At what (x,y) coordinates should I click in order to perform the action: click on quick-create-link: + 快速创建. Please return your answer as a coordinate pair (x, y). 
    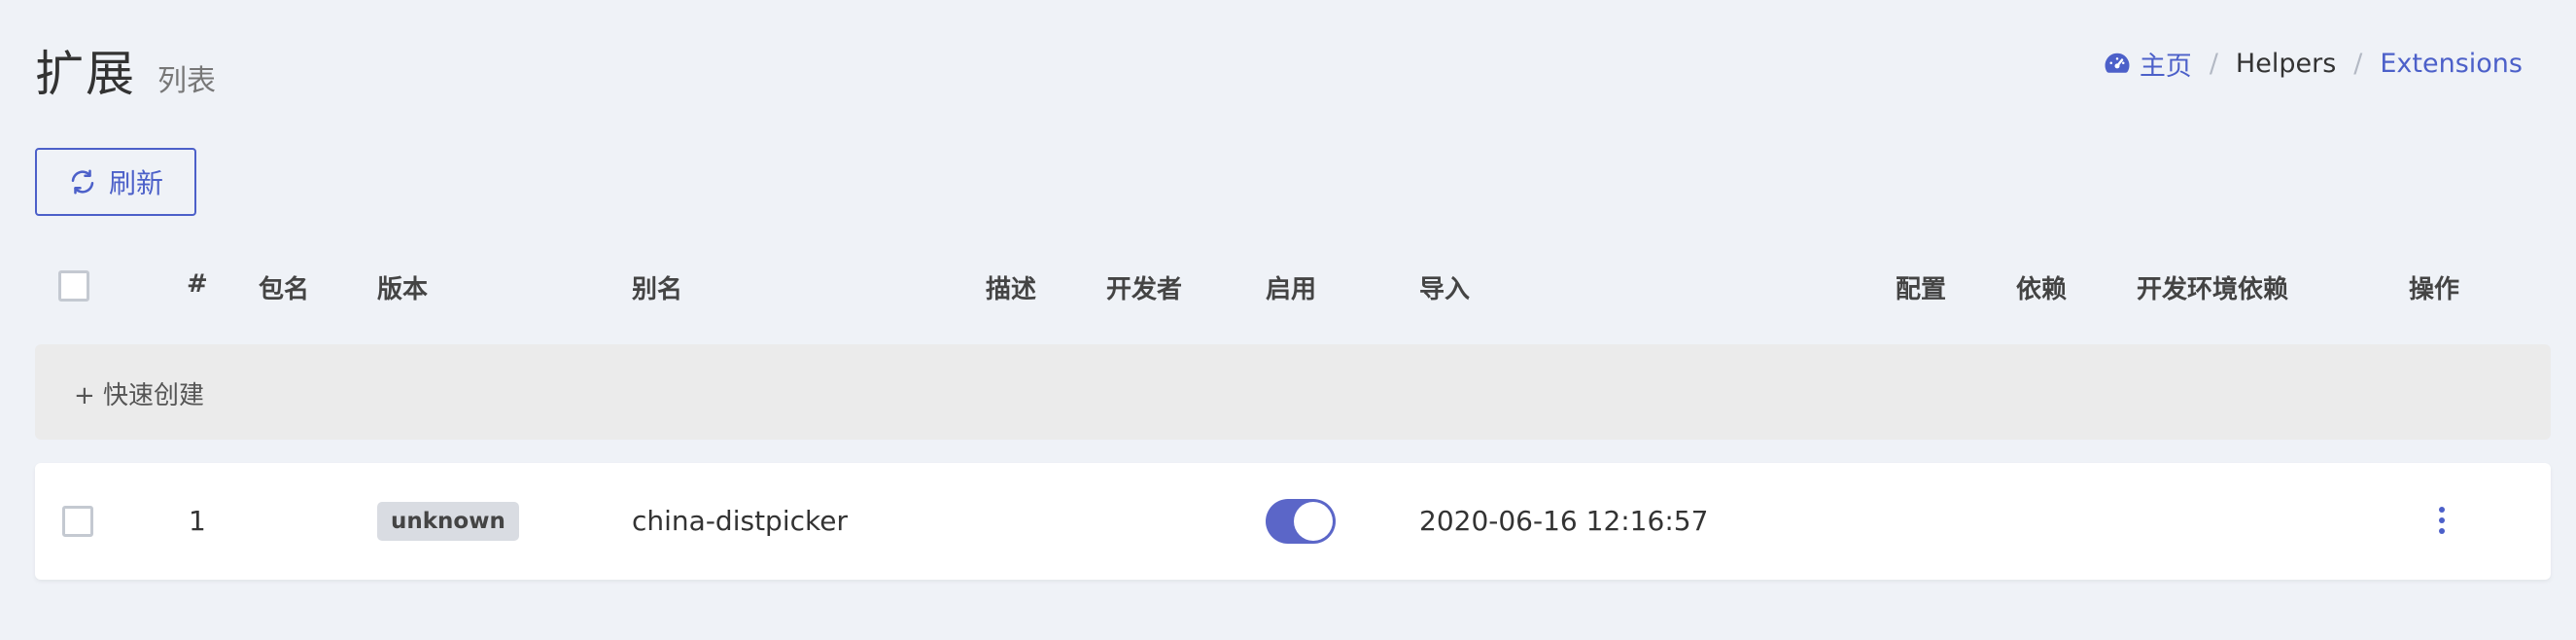
    Looking at the image, I should click on (139, 393).